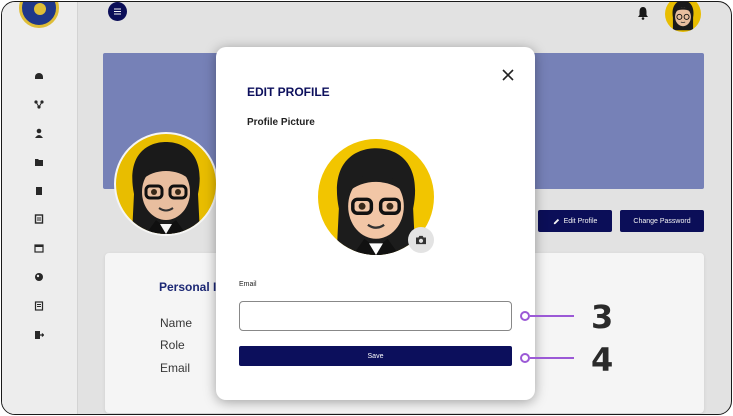 This screenshot has width=733, height=416. What do you see at coordinates (602, 317) in the screenshot?
I see `callout-number-3: 3` at bounding box center [602, 317].